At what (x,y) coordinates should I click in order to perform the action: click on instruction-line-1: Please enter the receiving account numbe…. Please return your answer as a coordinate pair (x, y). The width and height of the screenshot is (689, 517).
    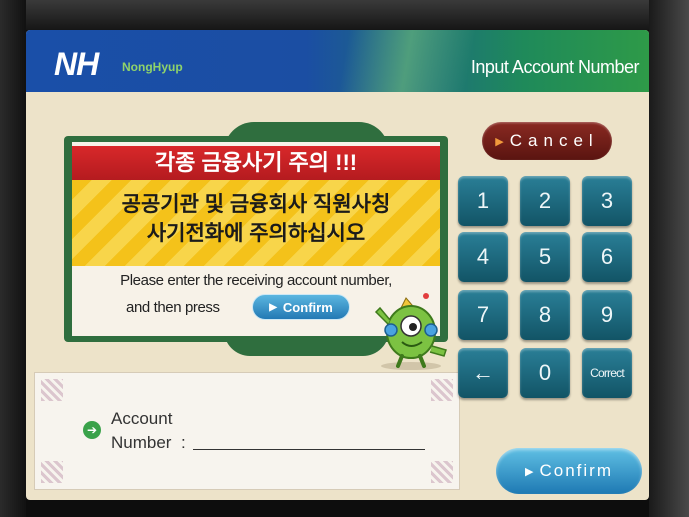
    Looking at the image, I should click on (256, 280).